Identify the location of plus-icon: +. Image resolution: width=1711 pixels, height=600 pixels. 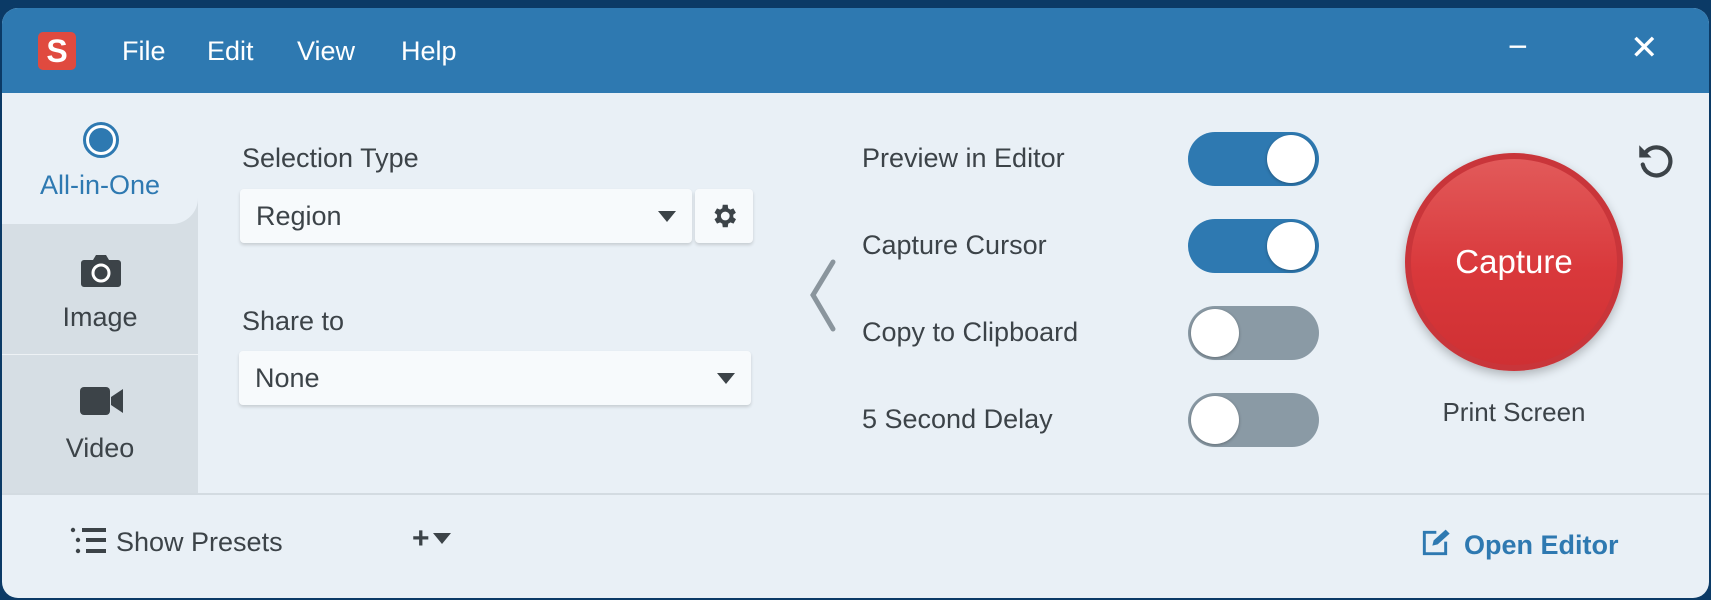
(421, 538).